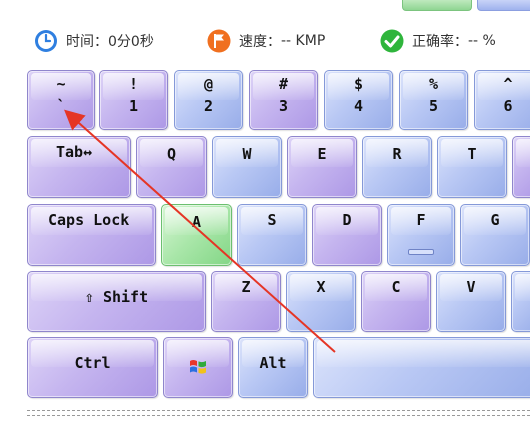 This screenshot has height=421, width=530. I want to click on key-z: Z, so click(246, 301).